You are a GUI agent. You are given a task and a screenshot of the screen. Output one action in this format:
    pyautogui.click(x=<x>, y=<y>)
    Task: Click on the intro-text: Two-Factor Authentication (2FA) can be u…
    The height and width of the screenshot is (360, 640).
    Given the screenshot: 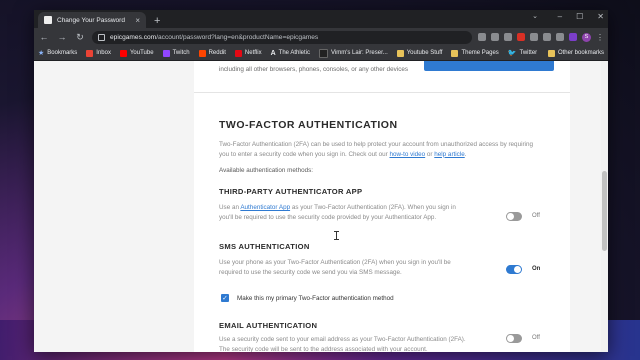 What is the action you would take?
    pyautogui.click(x=376, y=149)
    